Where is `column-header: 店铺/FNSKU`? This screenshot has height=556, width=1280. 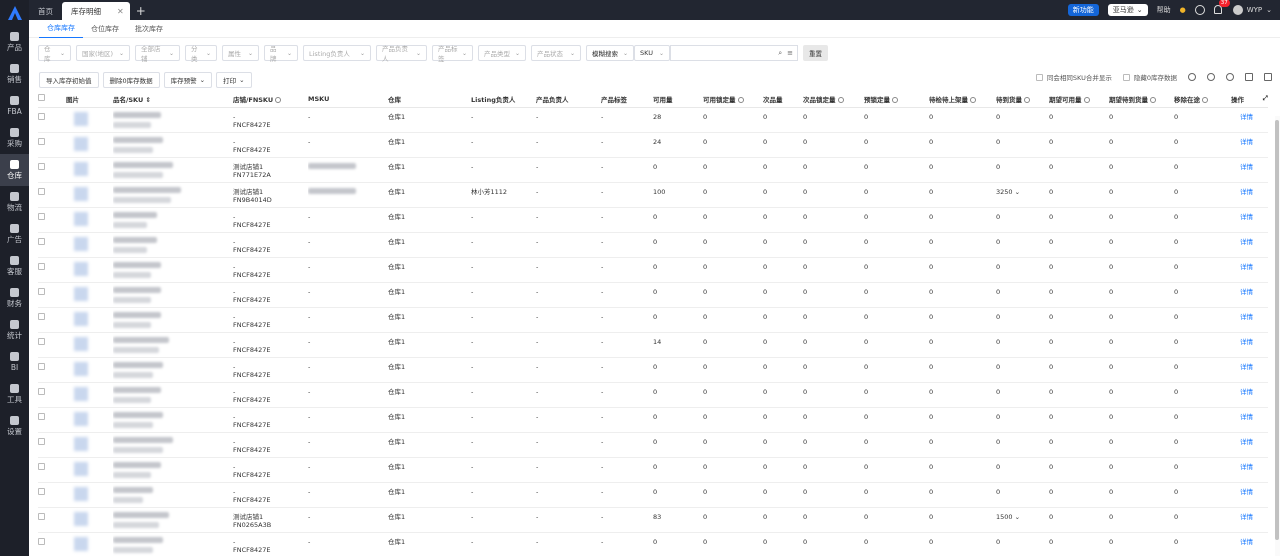 column-header: 店铺/FNSKU is located at coordinates (270, 99).